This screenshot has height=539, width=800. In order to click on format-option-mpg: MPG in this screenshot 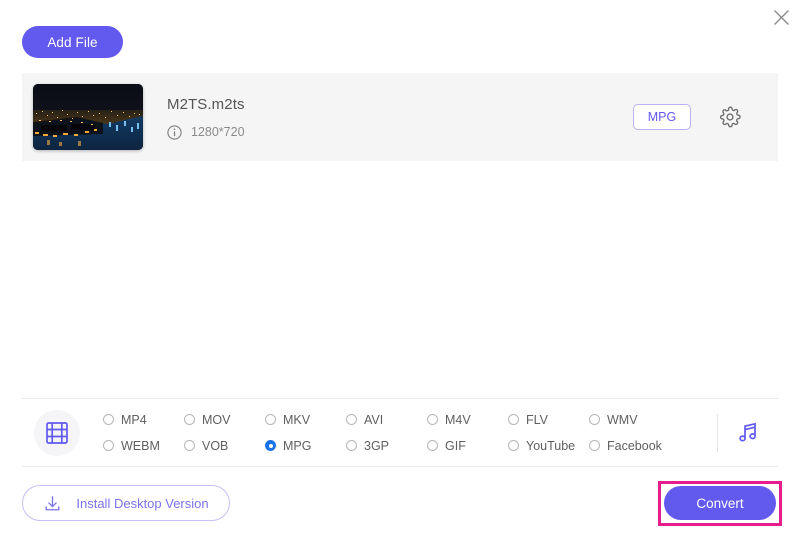, I will do `click(305, 446)`.